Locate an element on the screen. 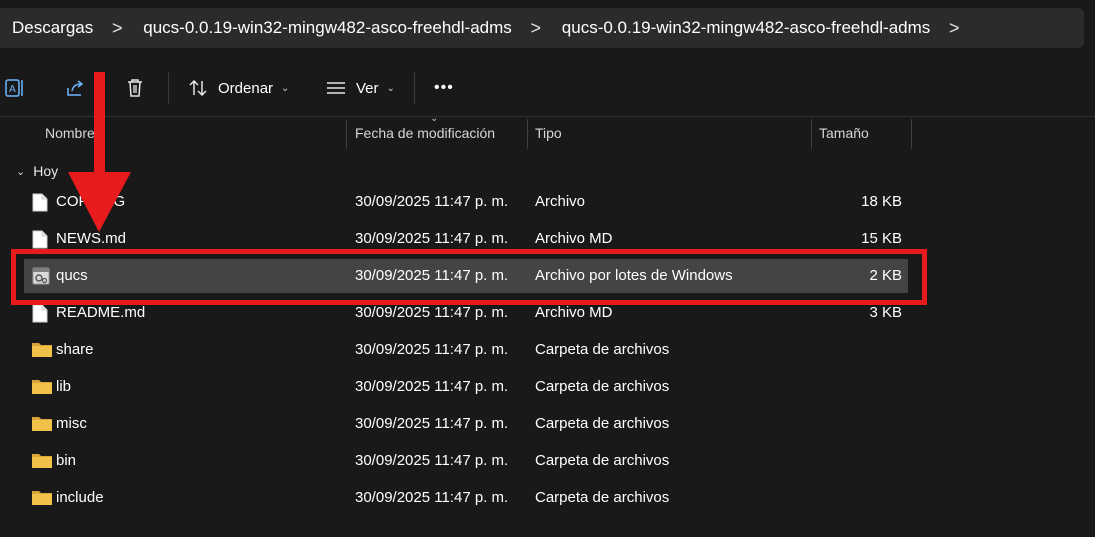 The image size is (1095, 537). breadcrumb-expand-icon: > is located at coordinates (954, 28).